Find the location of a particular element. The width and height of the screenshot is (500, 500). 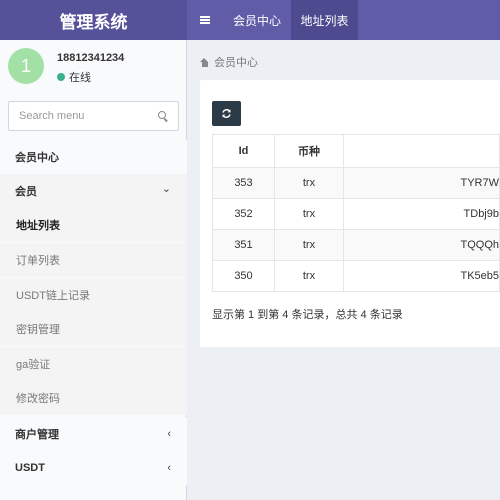

table-row: 353 trx TYR7W is located at coordinates (356, 183).